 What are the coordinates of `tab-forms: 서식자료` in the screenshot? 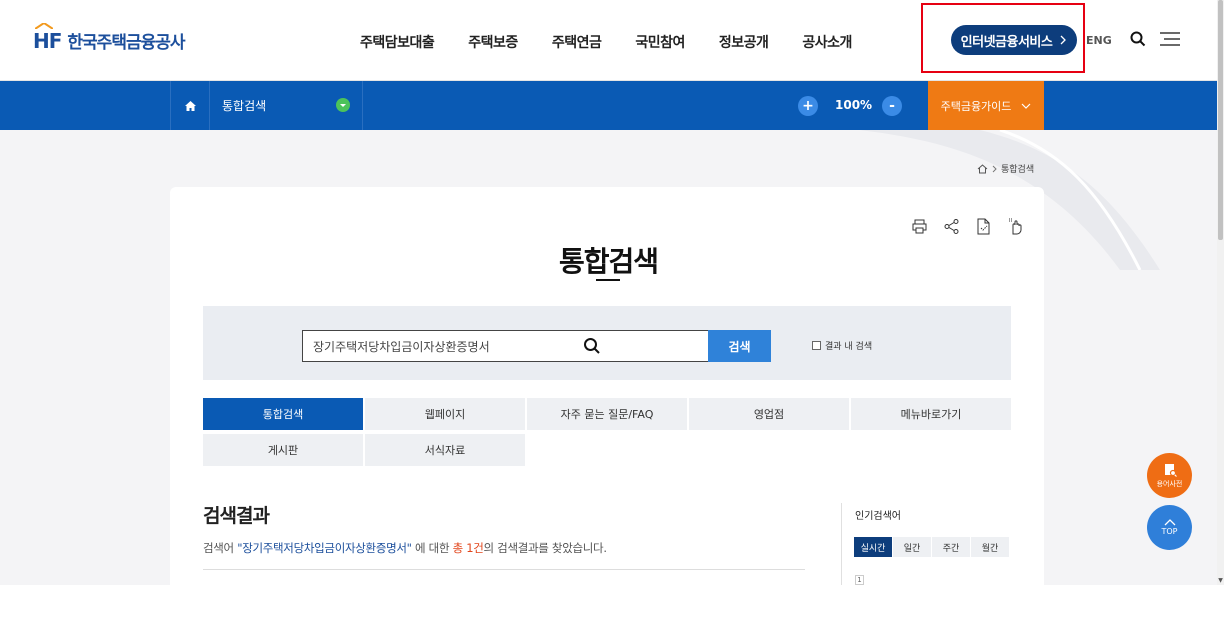 It's located at (445, 450).